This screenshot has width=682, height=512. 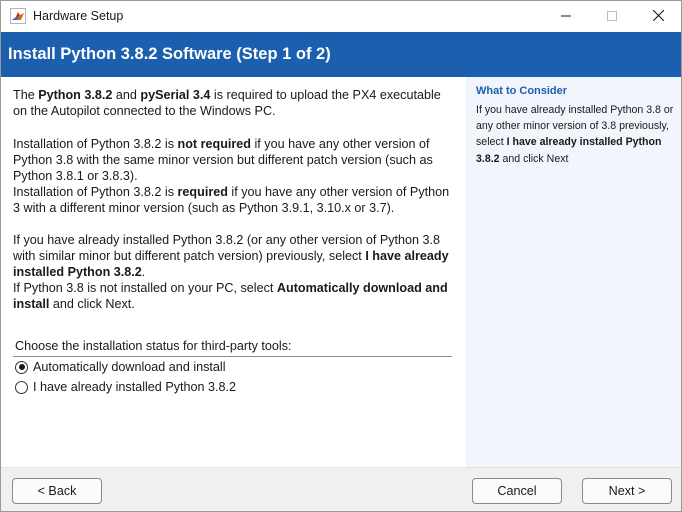 I want to click on text: The, so click(x=26, y=95).